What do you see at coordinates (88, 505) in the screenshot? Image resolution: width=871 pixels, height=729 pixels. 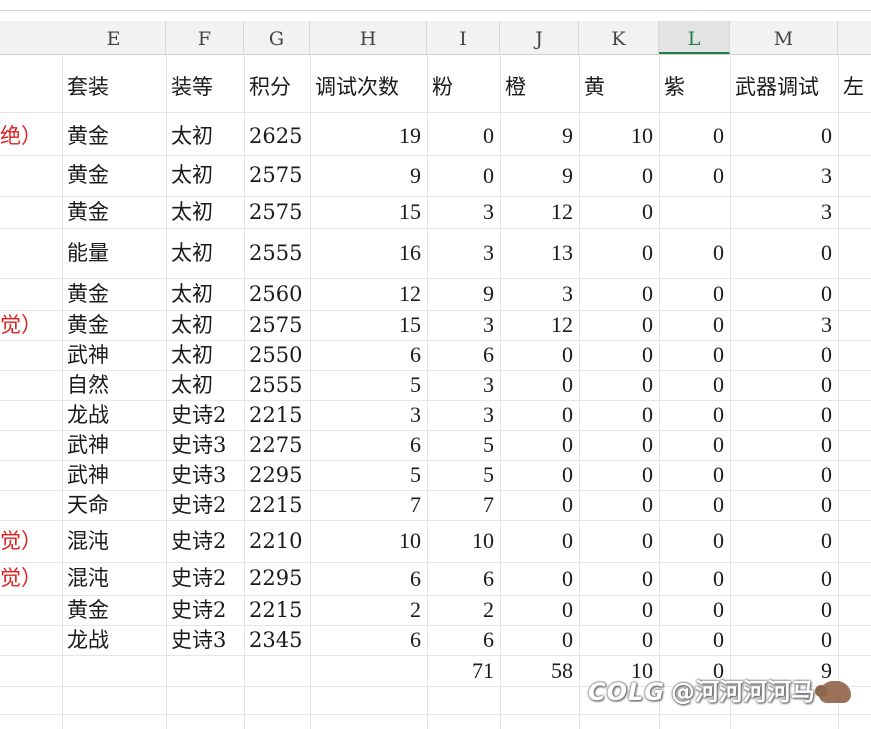 I see `table-cell-e: 天命` at bounding box center [88, 505].